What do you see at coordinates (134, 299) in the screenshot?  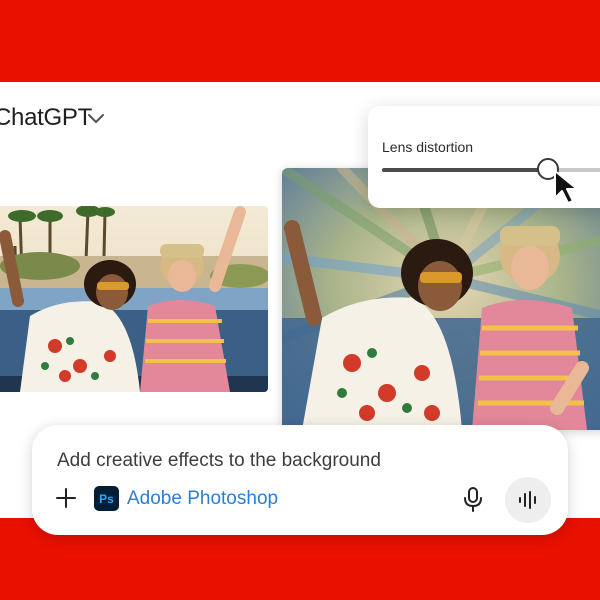 I see `original-photo` at bounding box center [134, 299].